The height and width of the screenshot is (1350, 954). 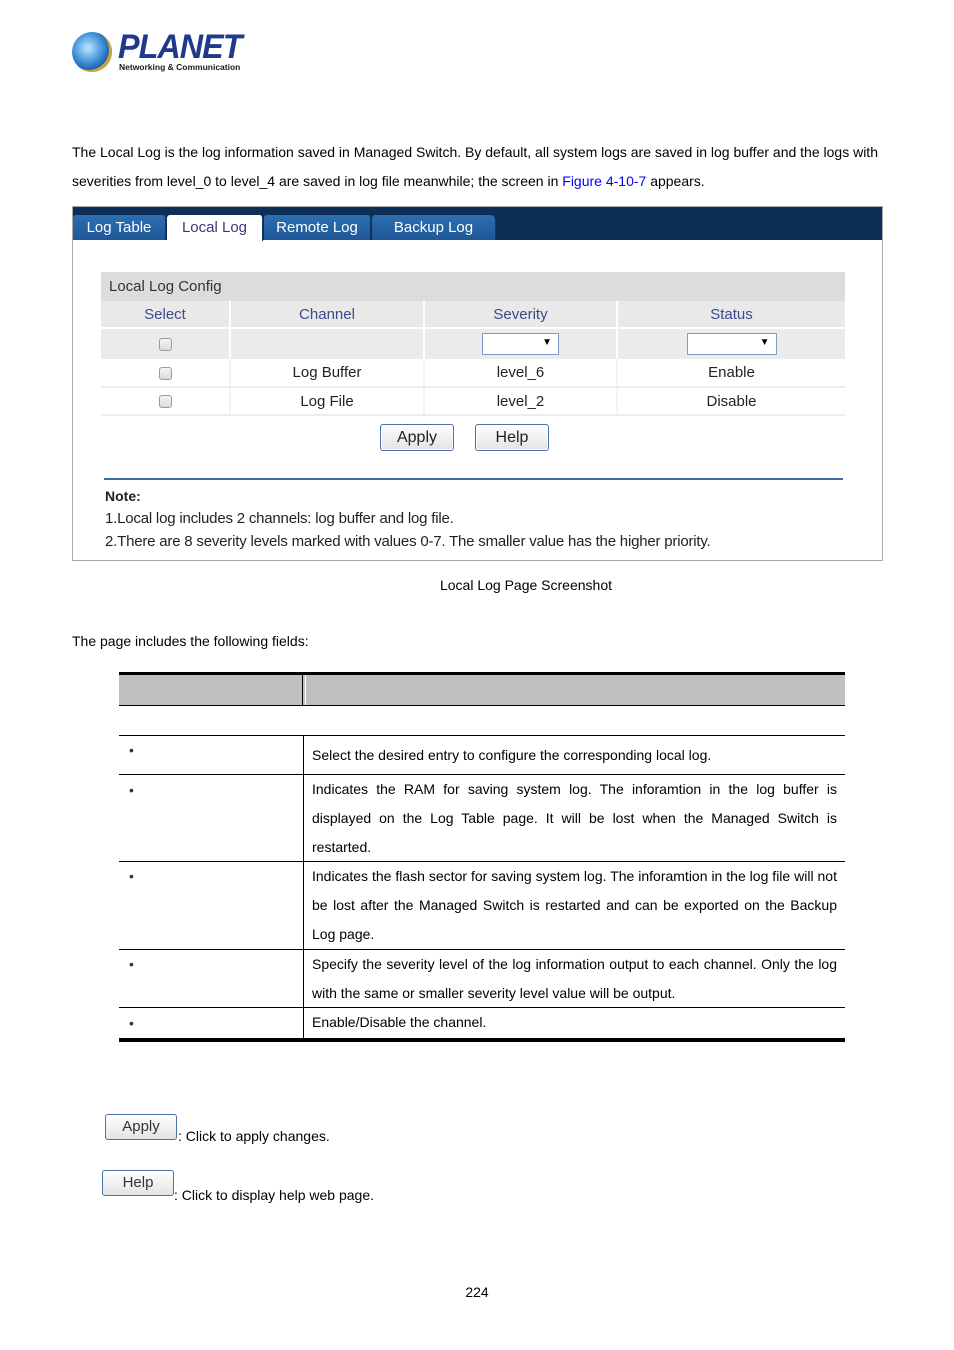 What do you see at coordinates (521, 401) in the screenshot?
I see `severity-cell: level_2` at bounding box center [521, 401].